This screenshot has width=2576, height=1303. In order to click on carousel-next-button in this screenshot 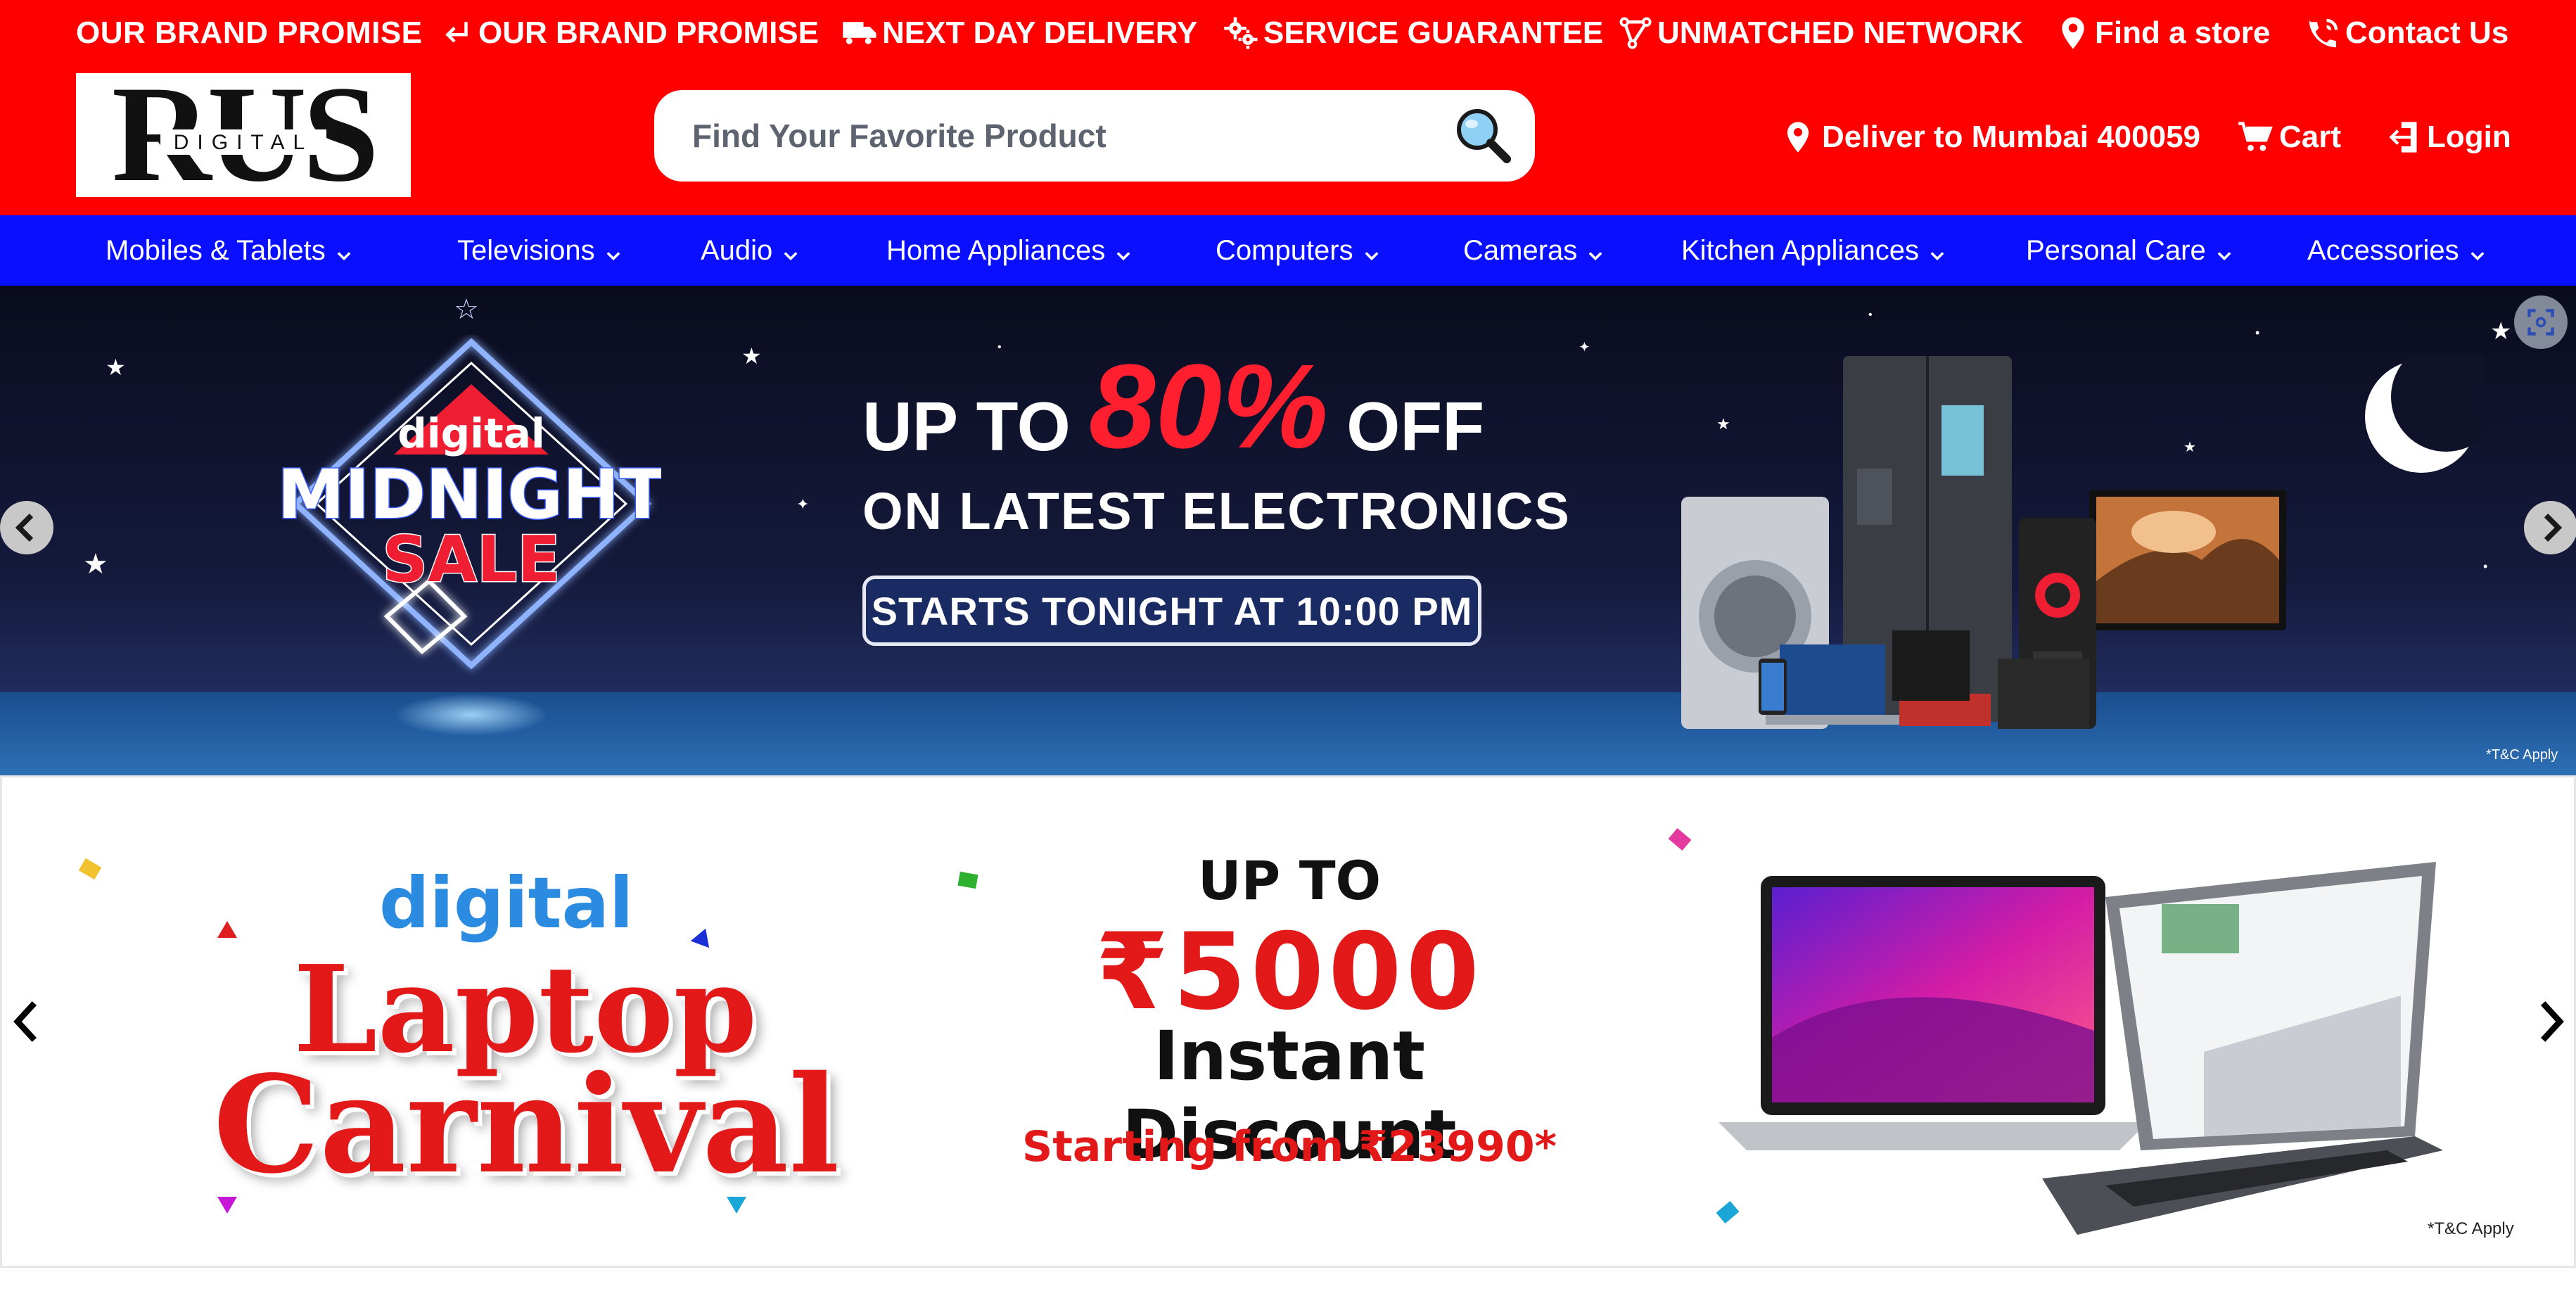, I will do `click(2551, 1021)`.